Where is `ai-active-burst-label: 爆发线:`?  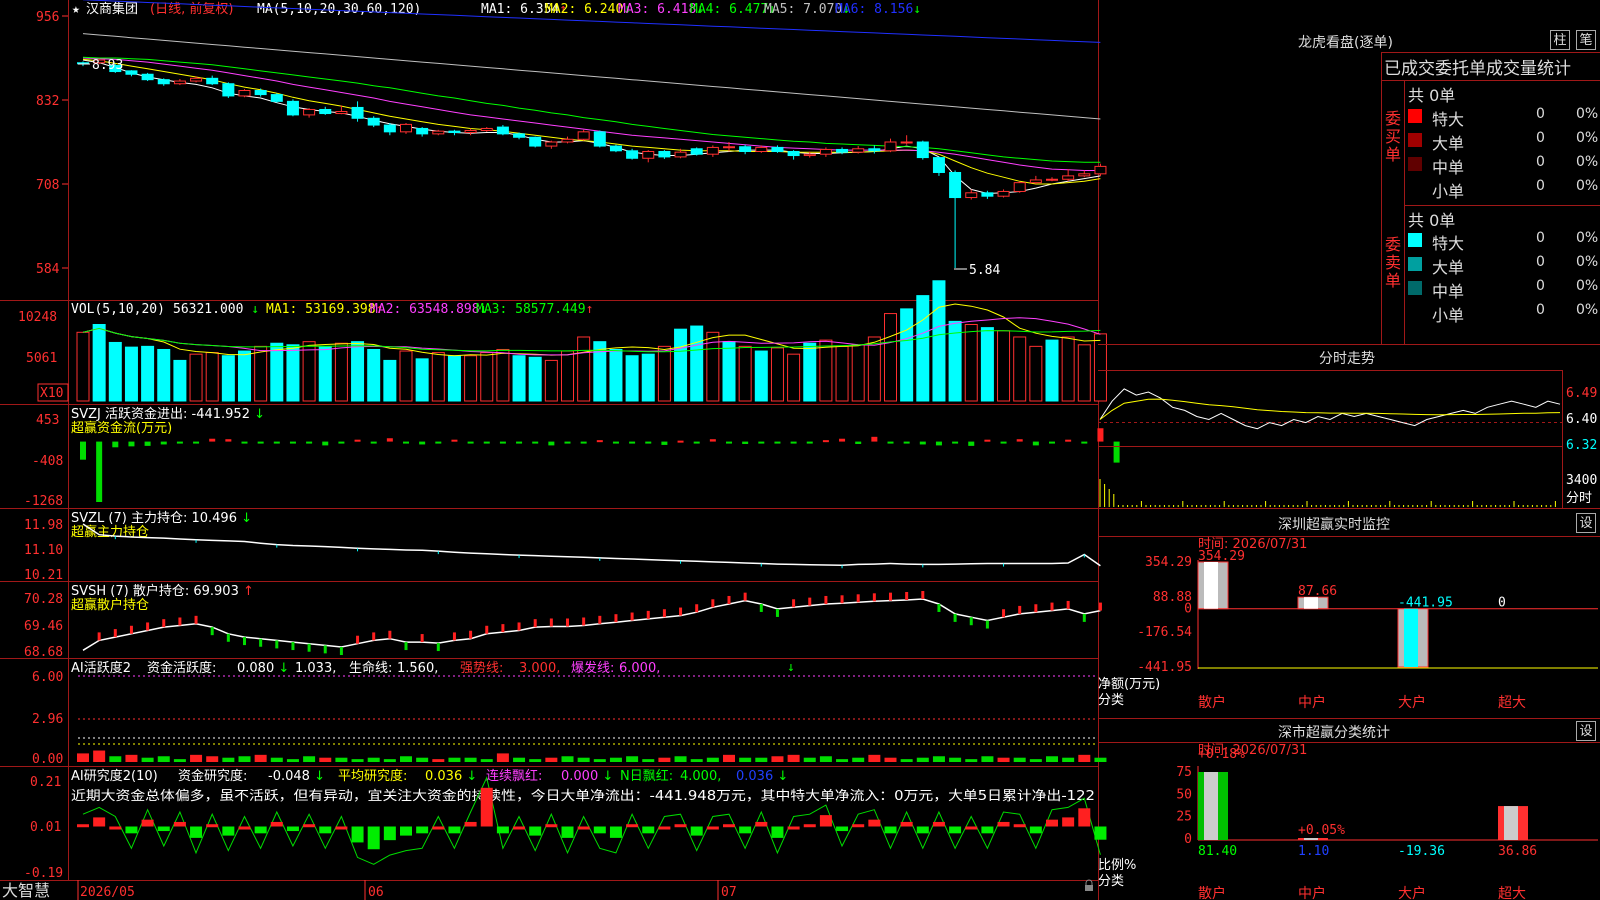 ai-active-burst-label: 爆发线: is located at coordinates (592, 668).